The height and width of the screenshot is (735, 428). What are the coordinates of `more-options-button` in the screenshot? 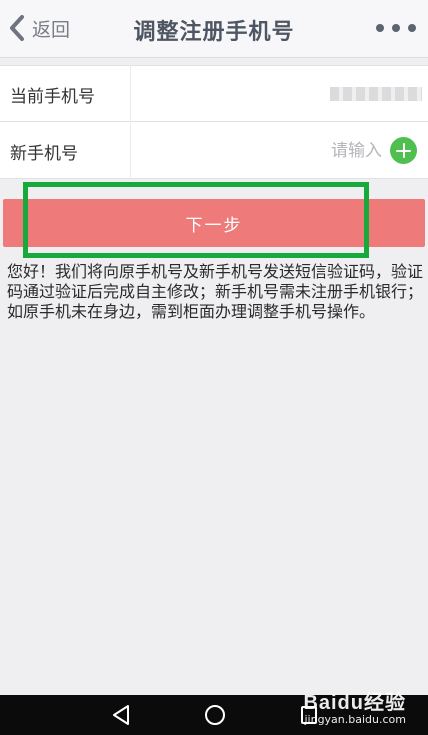 It's located at (396, 28).